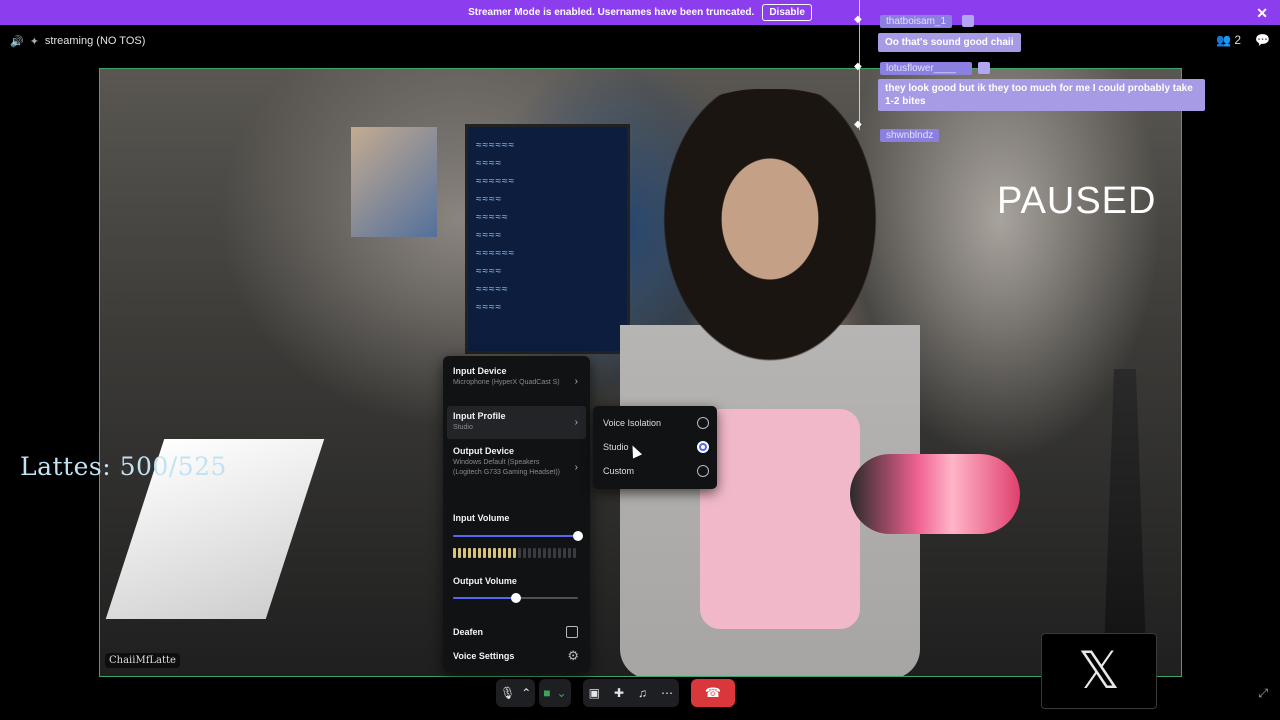  Describe the element at coordinates (594, 693) in the screenshot. I see `screen-share-icon: ▣` at that location.